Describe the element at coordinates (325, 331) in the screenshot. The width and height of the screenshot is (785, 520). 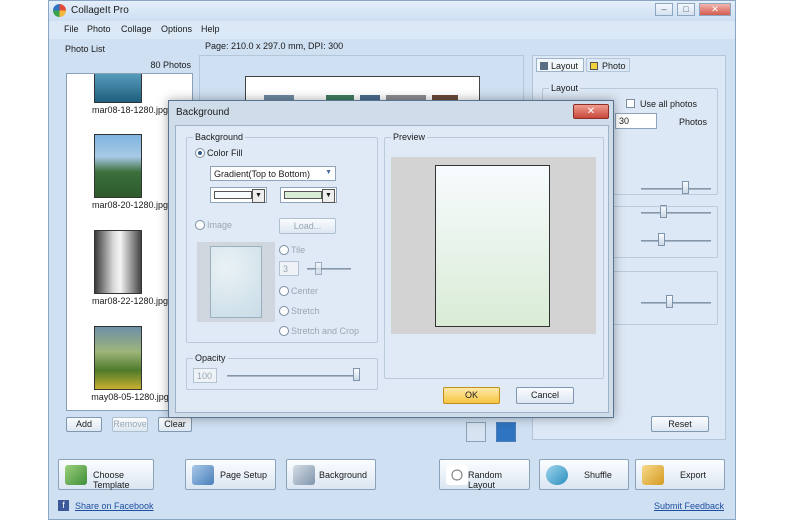
I see `stretch-crop-label: Stretch and Crop` at that location.